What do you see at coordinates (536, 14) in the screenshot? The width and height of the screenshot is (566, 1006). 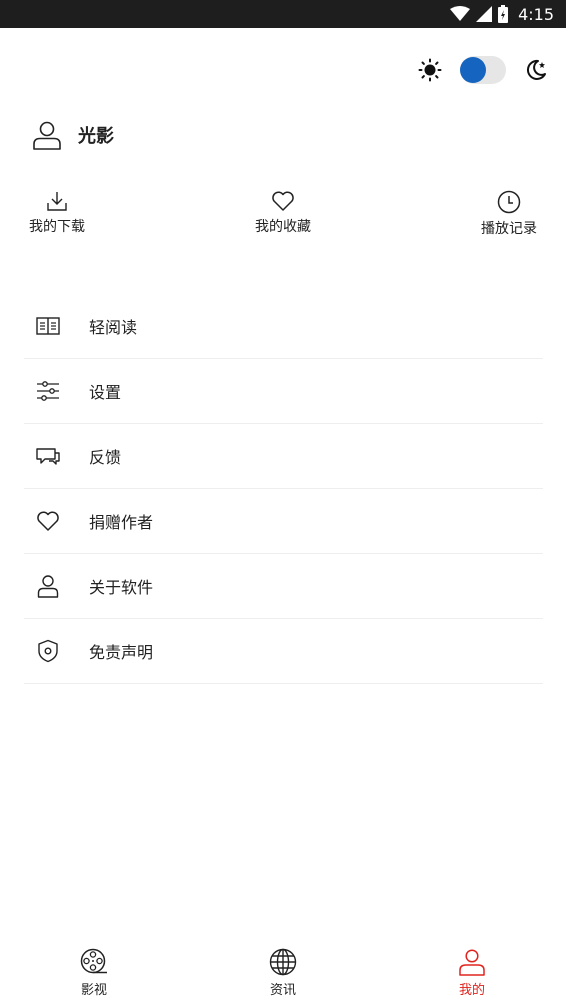 I see `status-time: 4:15` at bounding box center [536, 14].